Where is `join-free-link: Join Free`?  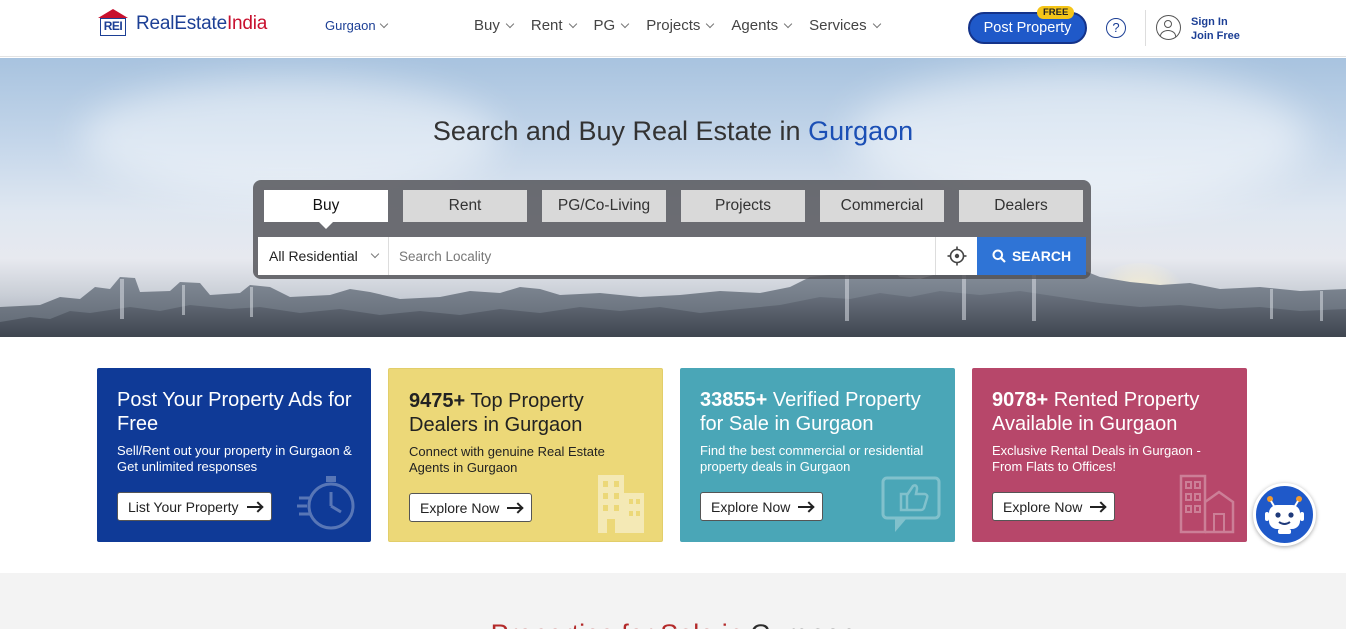
join-free-link: Join Free is located at coordinates (1215, 36).